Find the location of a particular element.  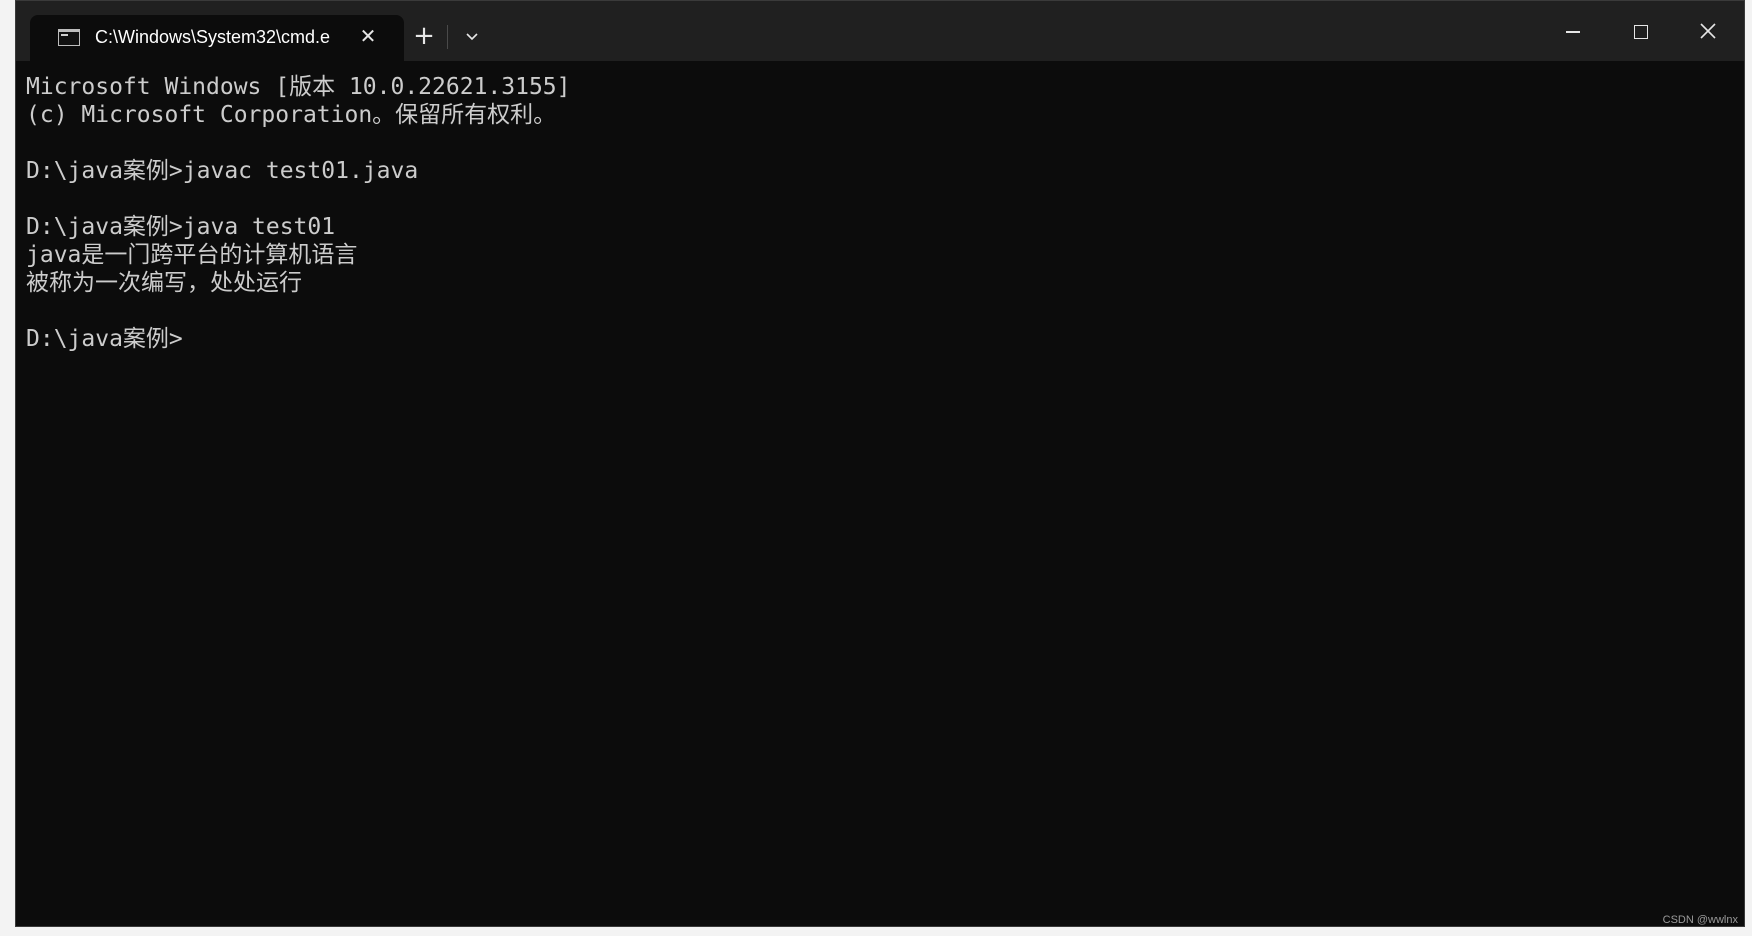

terminal-line: java是一门跨平台的计算机语言 is located at coordinates (192, 255).